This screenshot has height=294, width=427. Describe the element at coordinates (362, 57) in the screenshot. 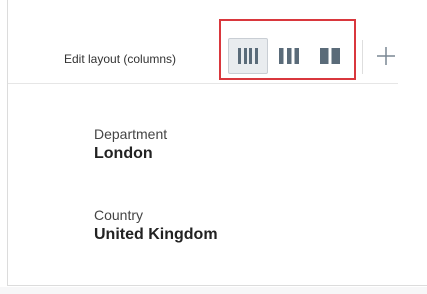

I see `toolbar-divider` at that location.